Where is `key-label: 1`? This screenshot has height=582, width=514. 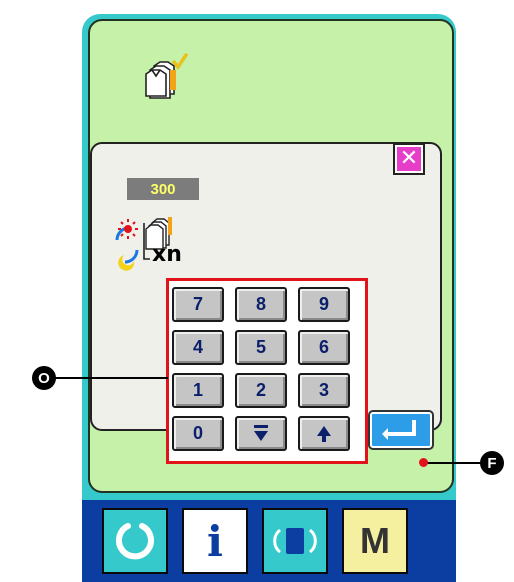
key-label: 1 is located at coordinates (197, 390).